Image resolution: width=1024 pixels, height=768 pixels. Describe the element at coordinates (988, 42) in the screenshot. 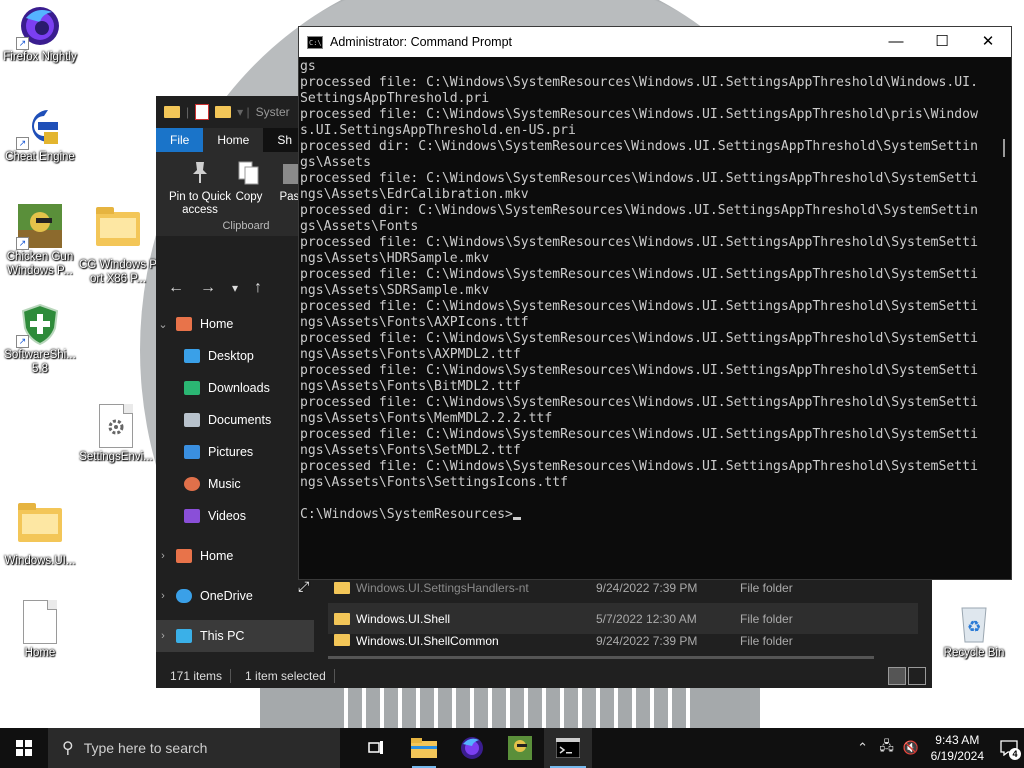

I see `close-button: ✕` at that location.